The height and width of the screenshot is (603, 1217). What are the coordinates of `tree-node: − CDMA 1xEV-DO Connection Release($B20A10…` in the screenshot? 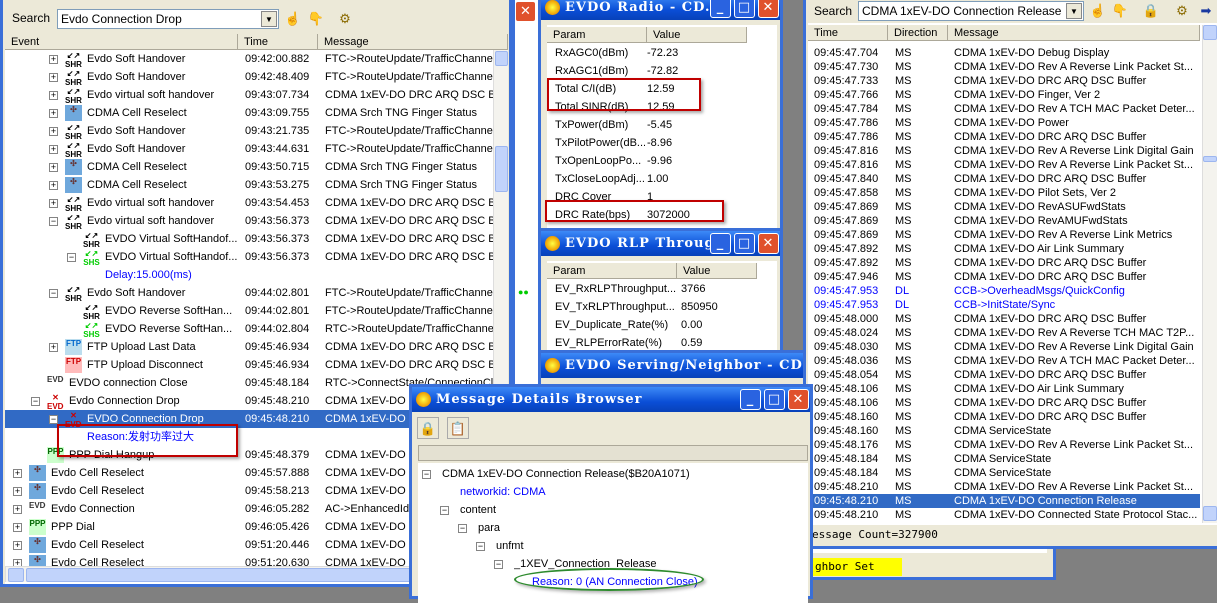 It's located at (613, 474).